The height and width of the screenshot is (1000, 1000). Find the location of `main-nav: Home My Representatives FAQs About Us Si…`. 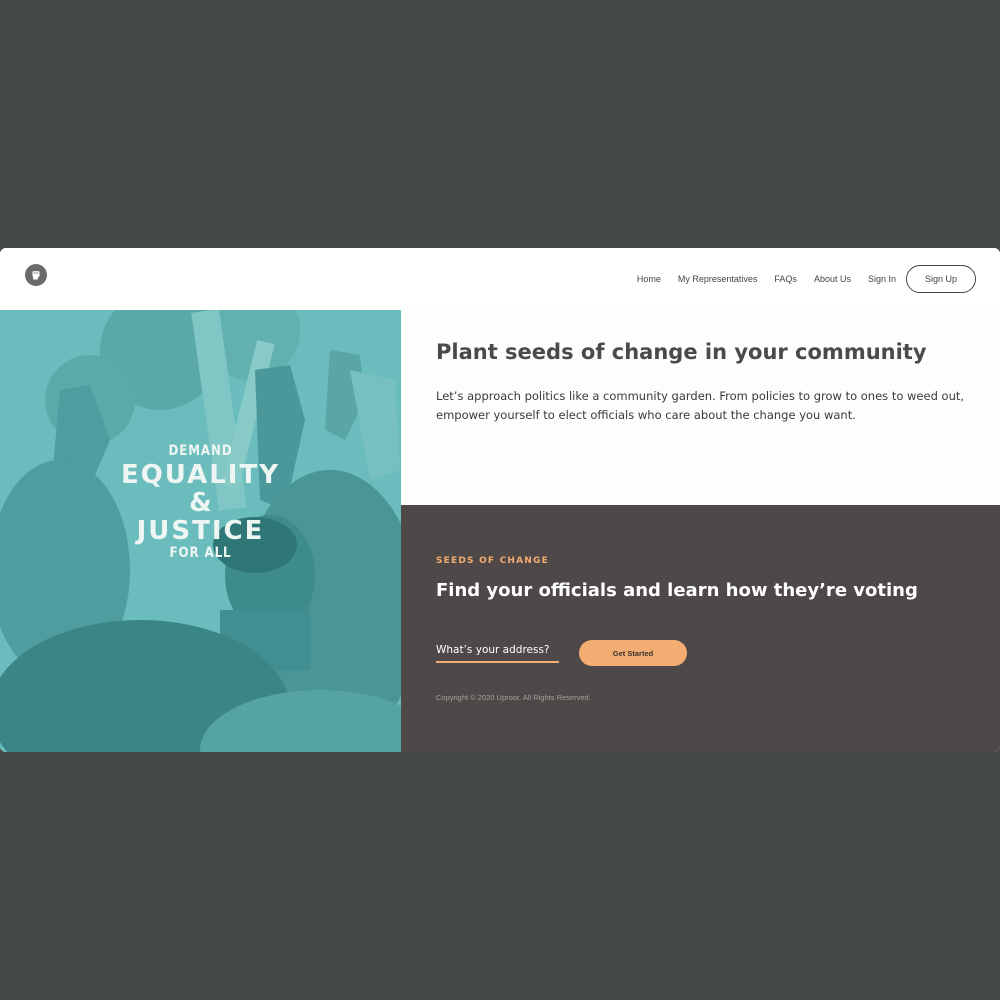

main-nav: Home My Representatives FAQs About Us Si… is located at coordinates (798, 279).